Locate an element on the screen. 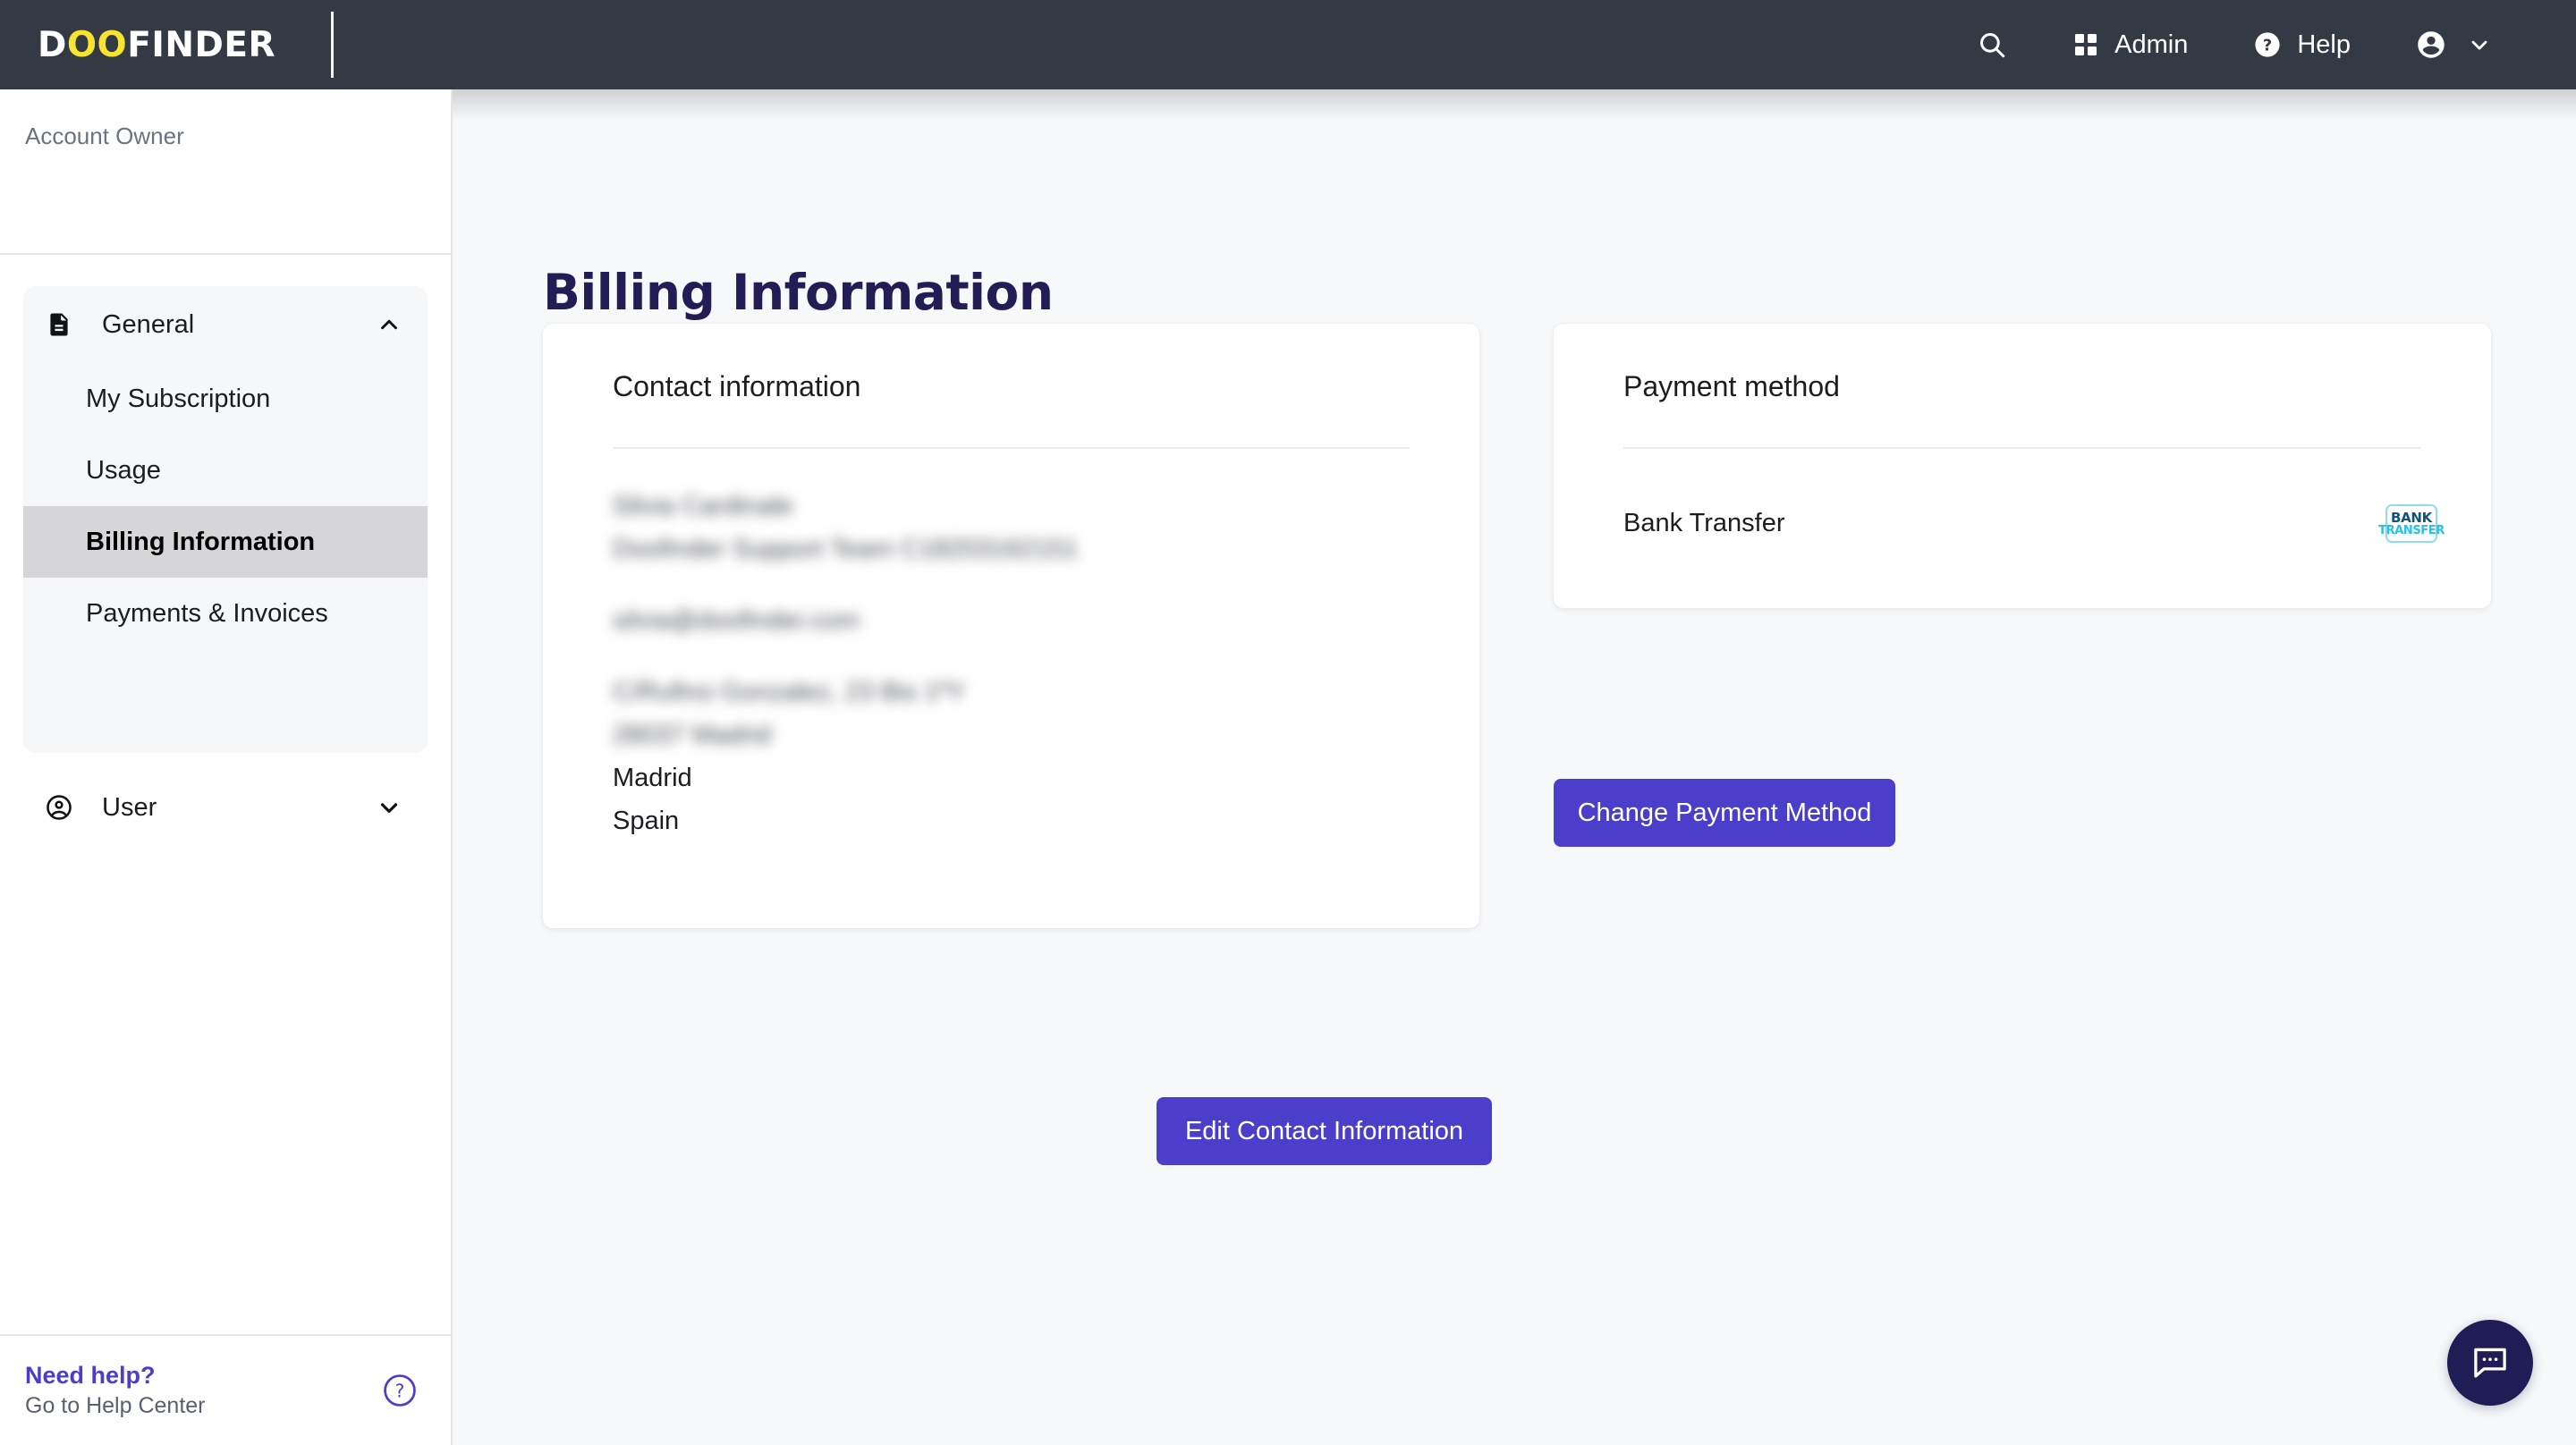 Image resolution: width=2576 pixels, height=1445 pixels. chat-bubble-icon is located at coordinates (2490, 1362).